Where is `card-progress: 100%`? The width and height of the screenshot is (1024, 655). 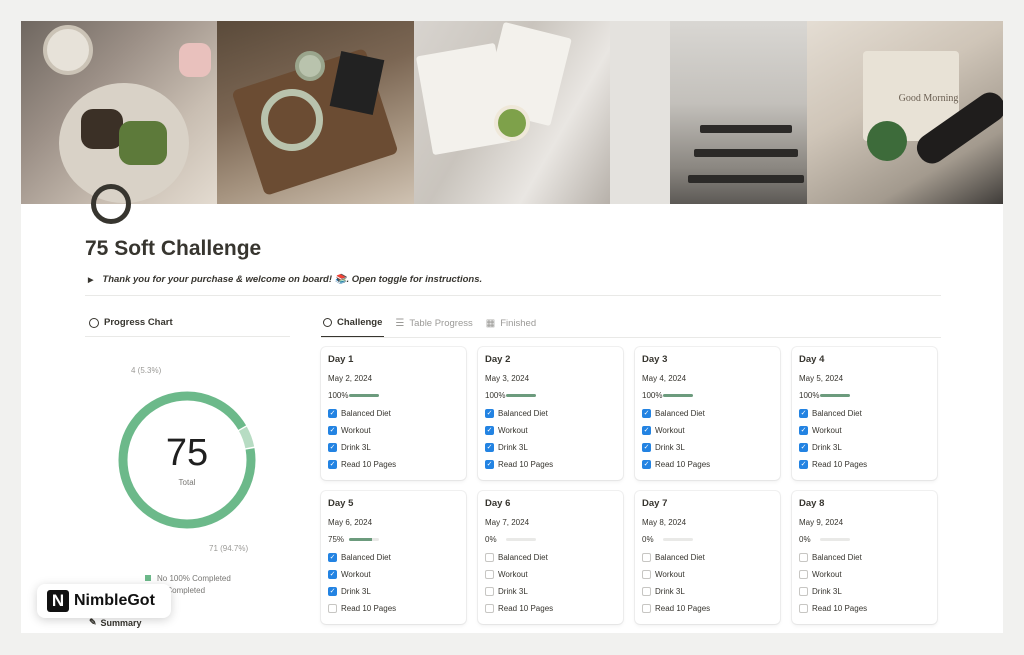 card-progress: 100% is located at coordinates (864, 395).